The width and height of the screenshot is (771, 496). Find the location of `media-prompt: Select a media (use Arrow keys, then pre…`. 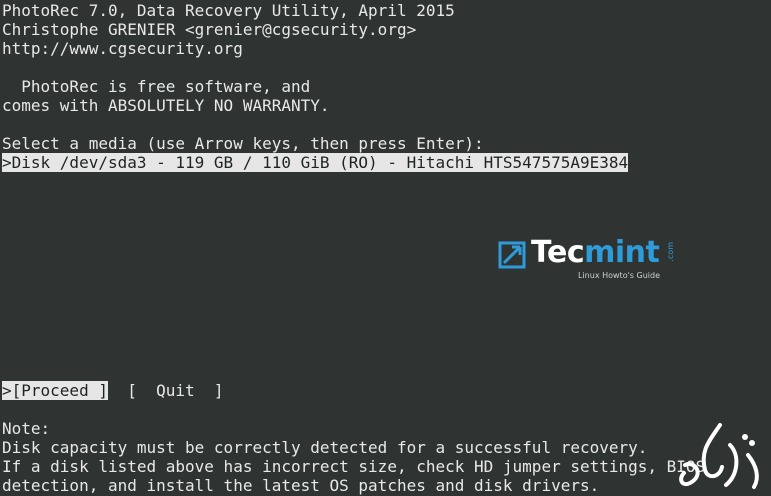

media-prompt: Select a media (use Arrow keys, then pre… is located at coordinates (243, 143).